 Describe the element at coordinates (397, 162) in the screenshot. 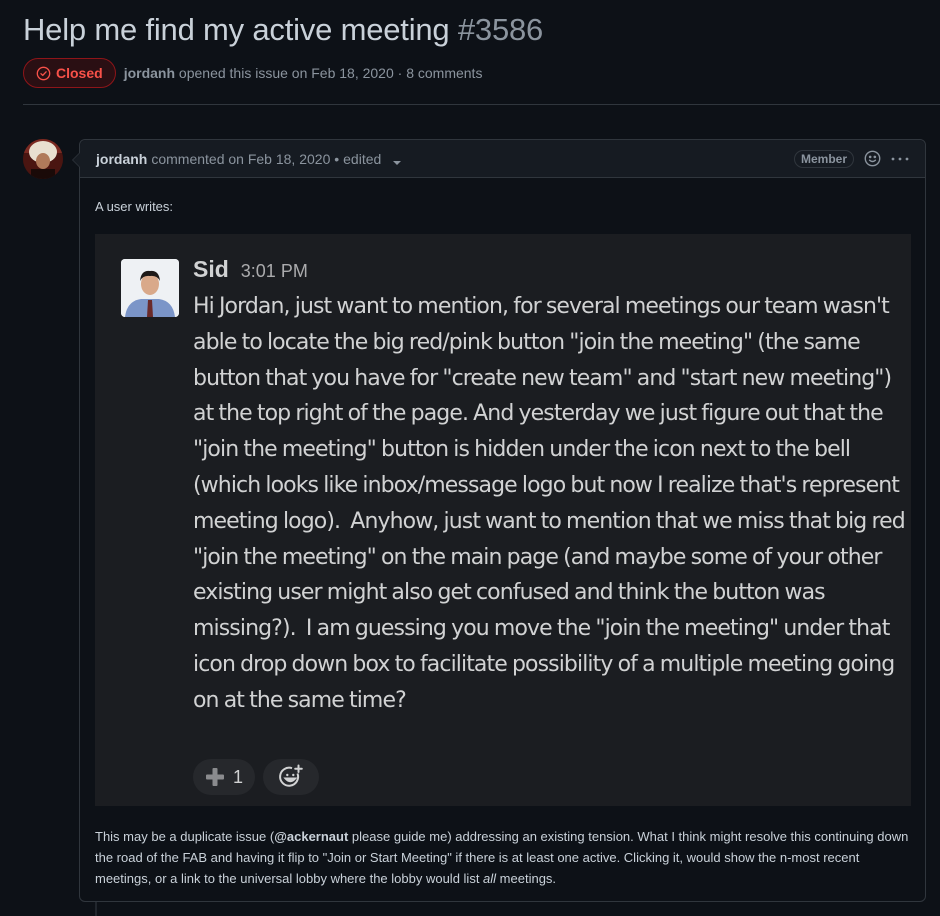

I see `chevron-down-icon` at that location.